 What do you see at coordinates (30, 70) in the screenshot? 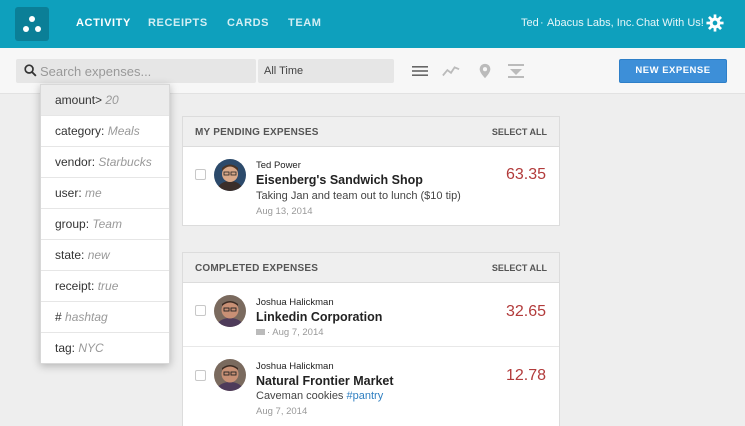
I see `search-icon` at bounding box center [30, 70].